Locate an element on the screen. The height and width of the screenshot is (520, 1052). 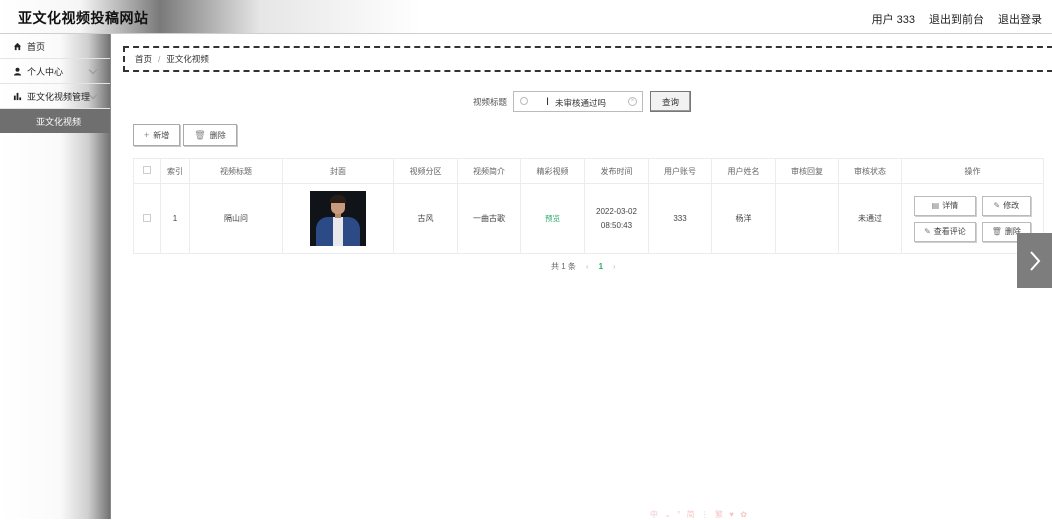
breadcrumb-current: 亚文化视频 is located at coordinates (187, 59).